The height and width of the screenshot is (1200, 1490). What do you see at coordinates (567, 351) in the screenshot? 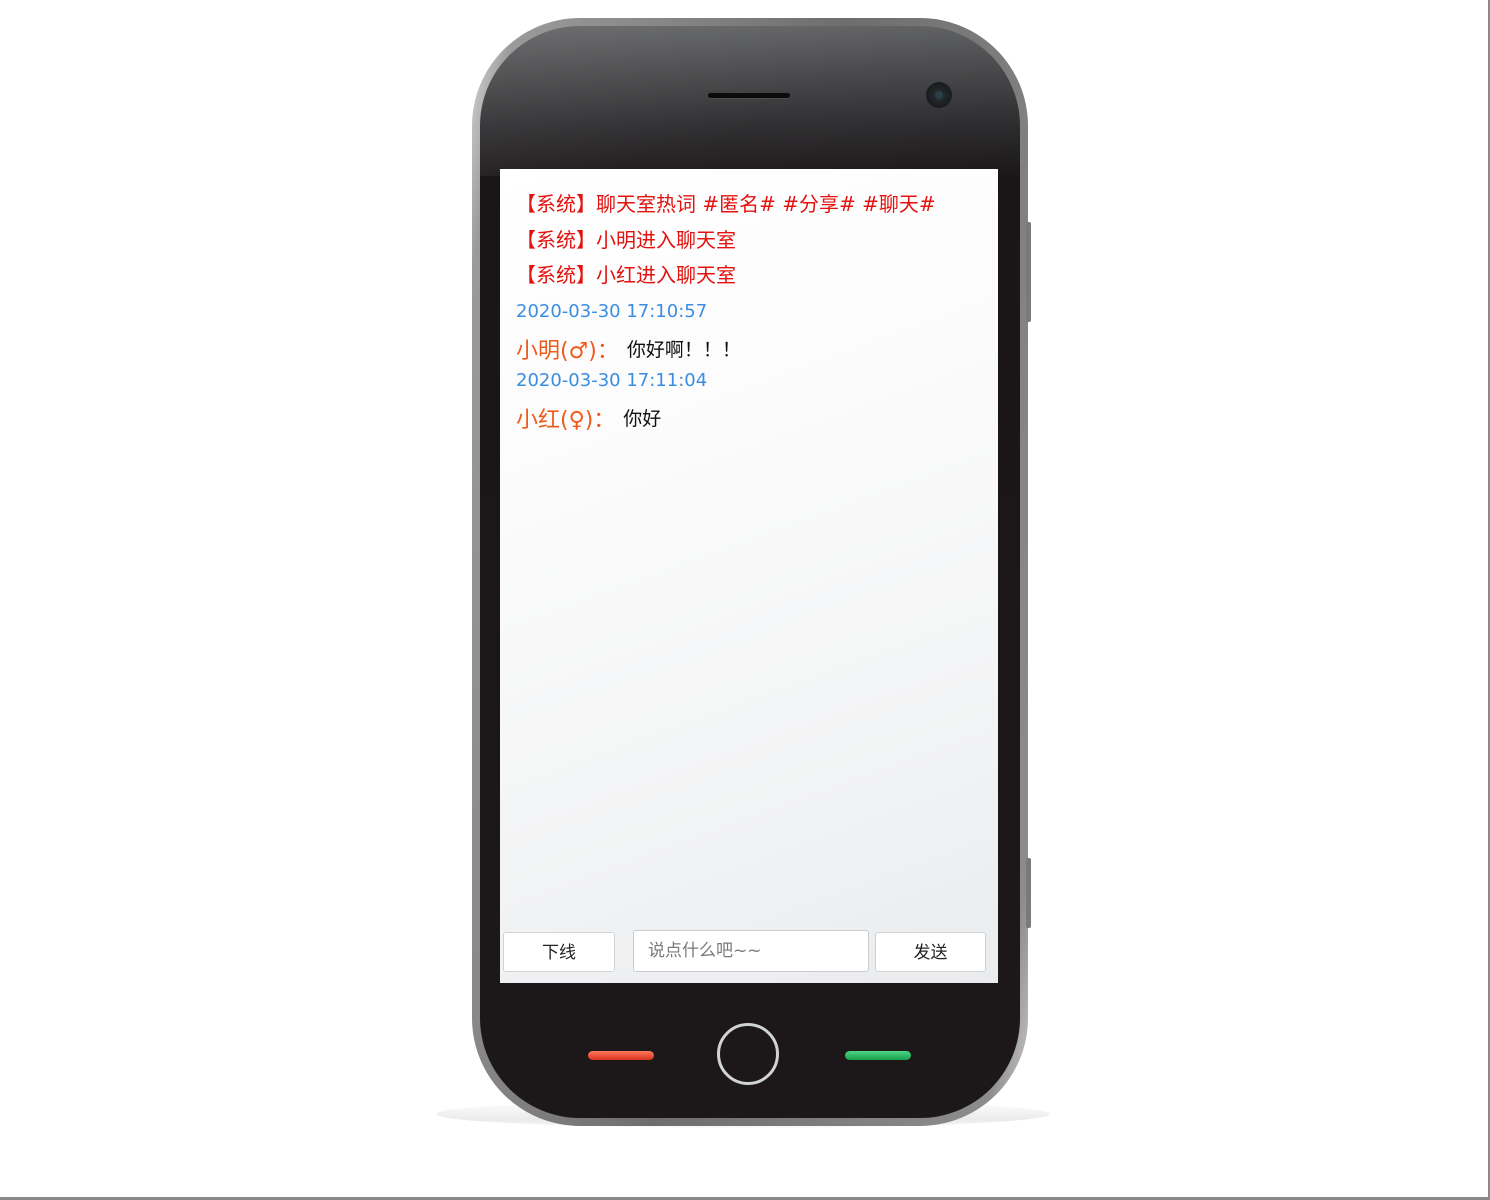
I see `message-username: 小明(♂)：` at bounding box center [567, 351].